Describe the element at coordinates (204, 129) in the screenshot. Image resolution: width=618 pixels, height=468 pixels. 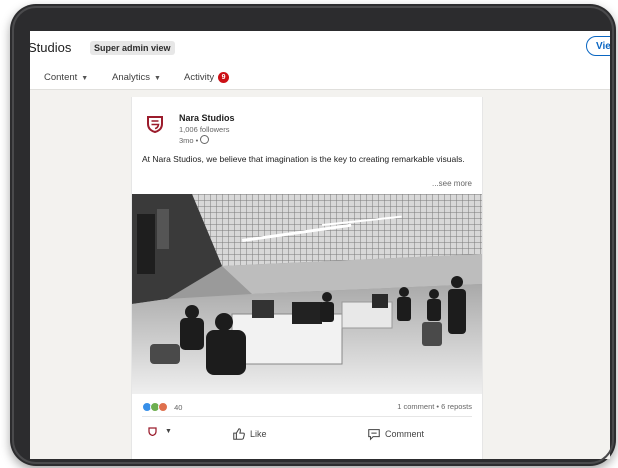
I see `follower-count: 1,006 followers` at that location.